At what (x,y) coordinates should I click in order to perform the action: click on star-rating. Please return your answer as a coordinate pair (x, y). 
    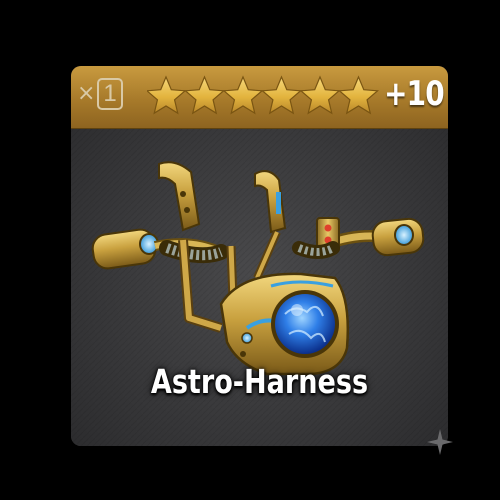
    Looking at the image, I should click on (263, 95).